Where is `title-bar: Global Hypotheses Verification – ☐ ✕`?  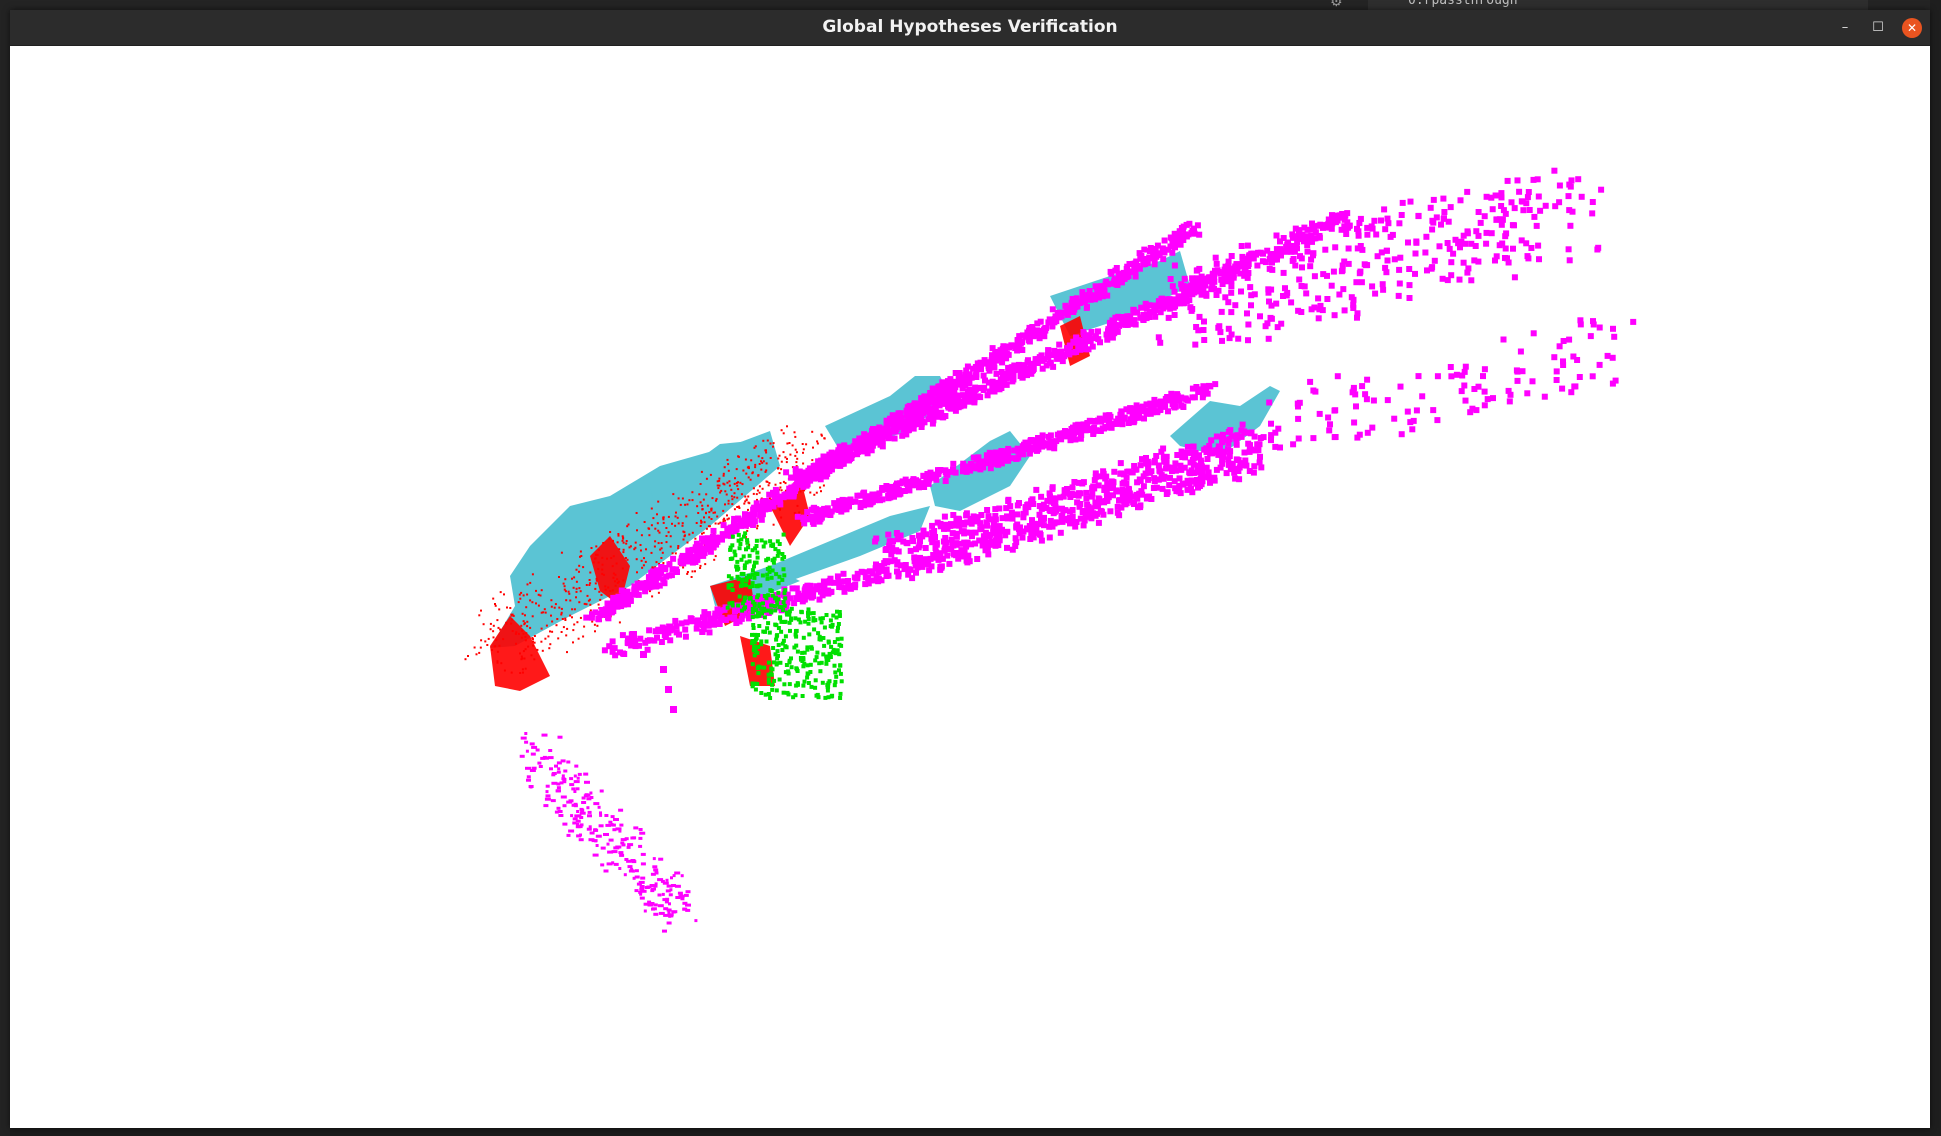 title-bar: Global Hypotheses Verification – ☐ ✕ is located at coordinates (970, 28).